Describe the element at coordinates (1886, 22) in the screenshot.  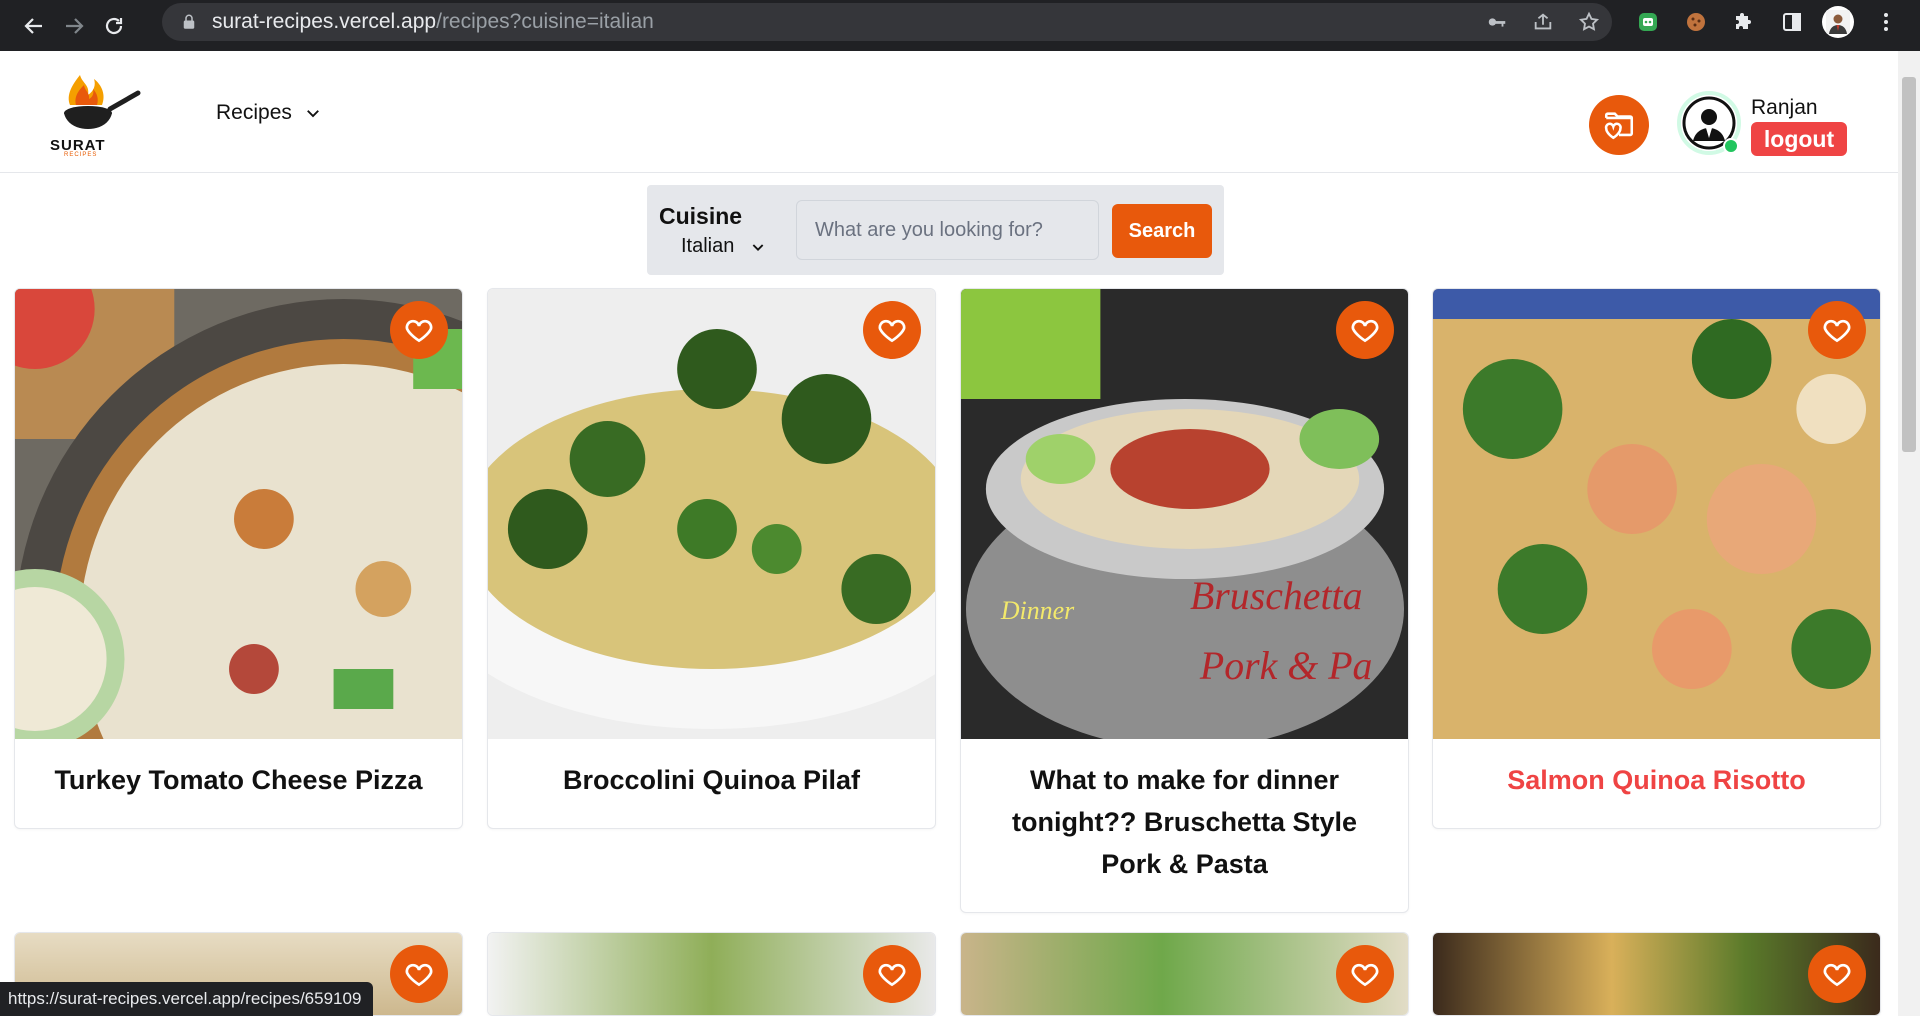
I see `kebab-menu-icon` at that location.